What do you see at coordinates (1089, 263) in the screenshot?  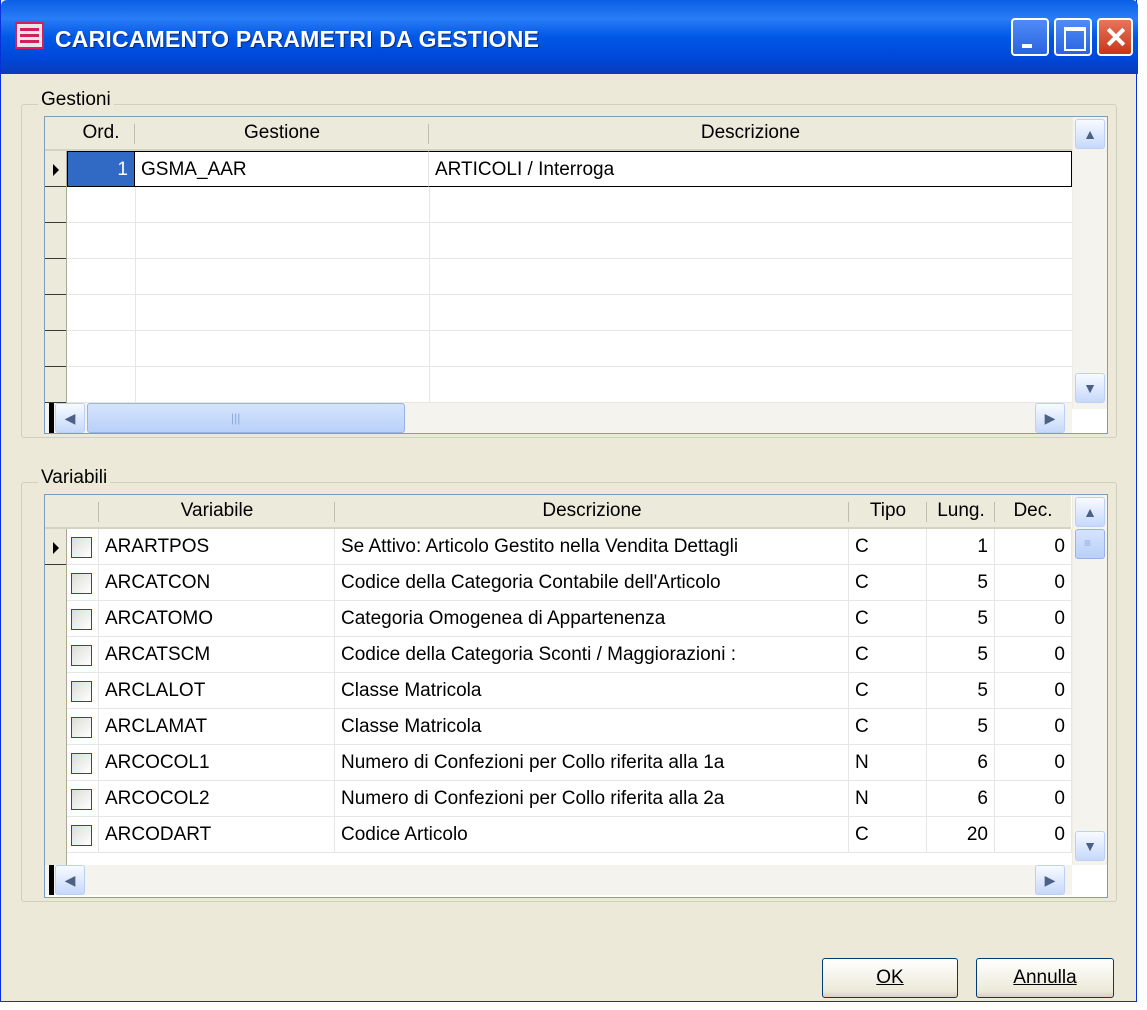 I see `vertical-scrollbar: ▲ ▼` at bounding box center [1089, 263].